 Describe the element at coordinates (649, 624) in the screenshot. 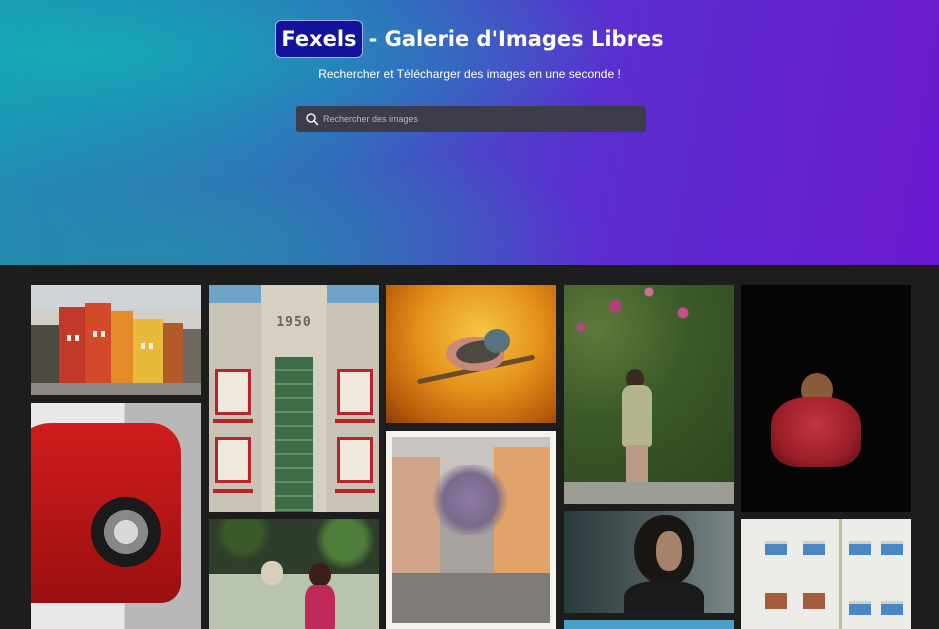

I see `gallery-photo-sky` at that location.